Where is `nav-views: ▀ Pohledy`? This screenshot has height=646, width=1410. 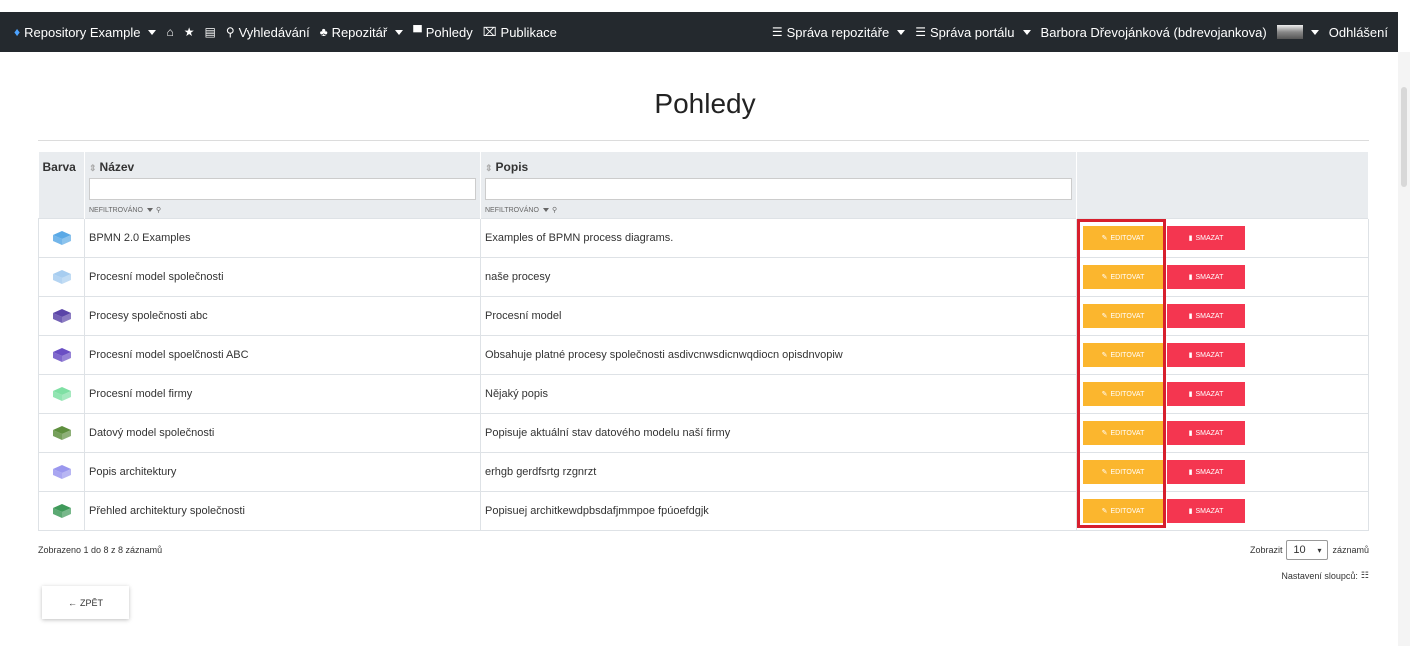 nav-views: ▀ Pohledy is located at coordinates (443, 32).